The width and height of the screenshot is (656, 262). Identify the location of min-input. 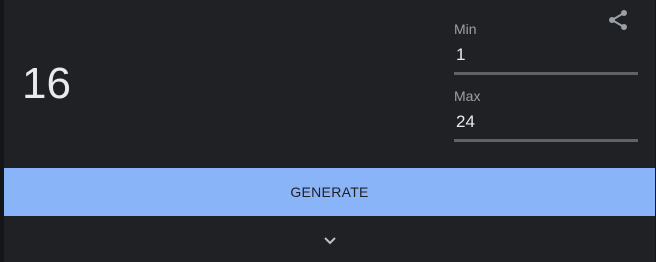
(546, 57).